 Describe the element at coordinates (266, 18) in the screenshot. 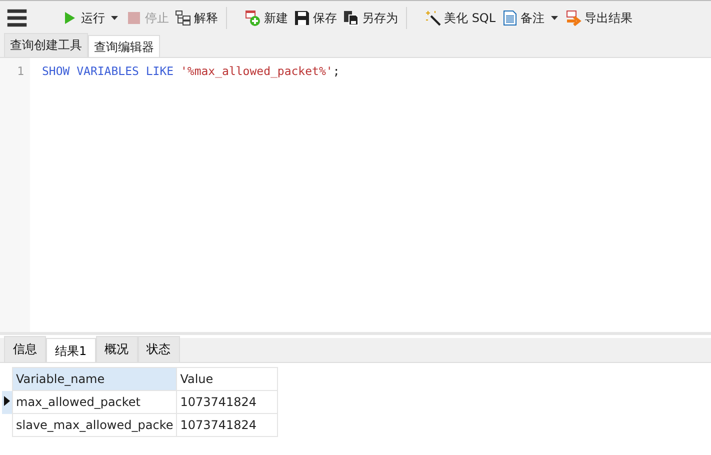

I see `toolbar-button: 新建` at that location.